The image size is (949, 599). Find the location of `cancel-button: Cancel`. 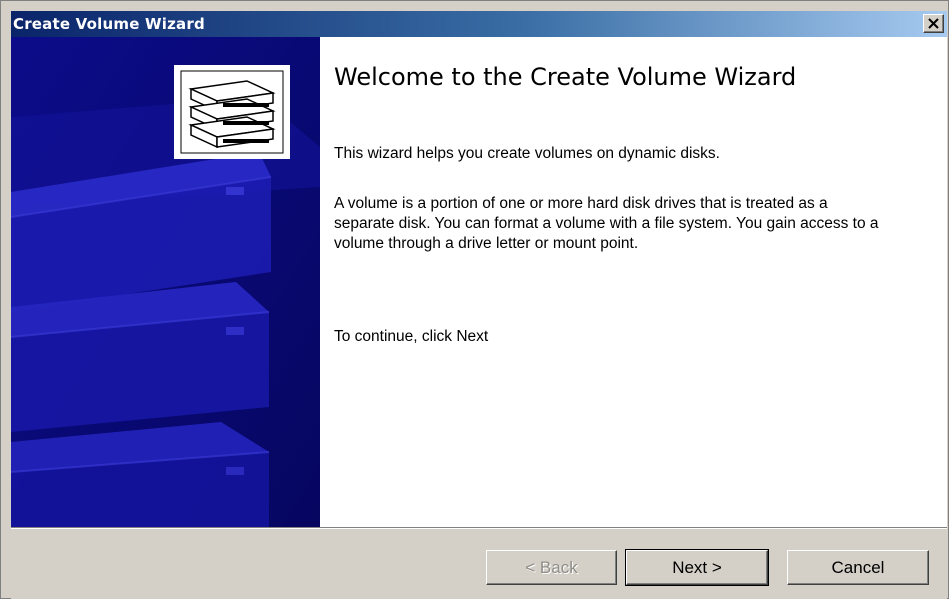

cancel-button: Cancel is located at coordinates (858, 567).